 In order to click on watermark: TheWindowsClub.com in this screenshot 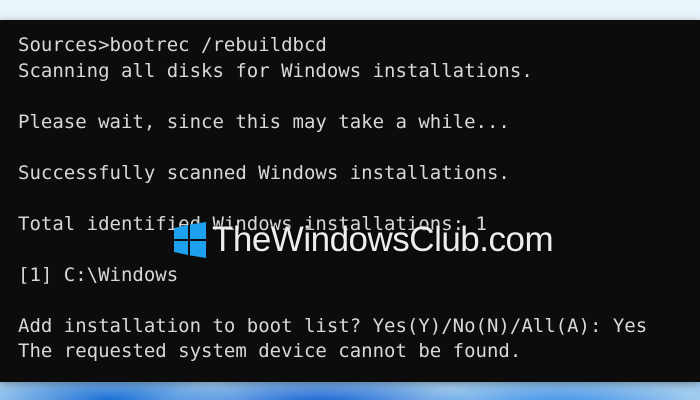, I will do `click(363, 240)`.